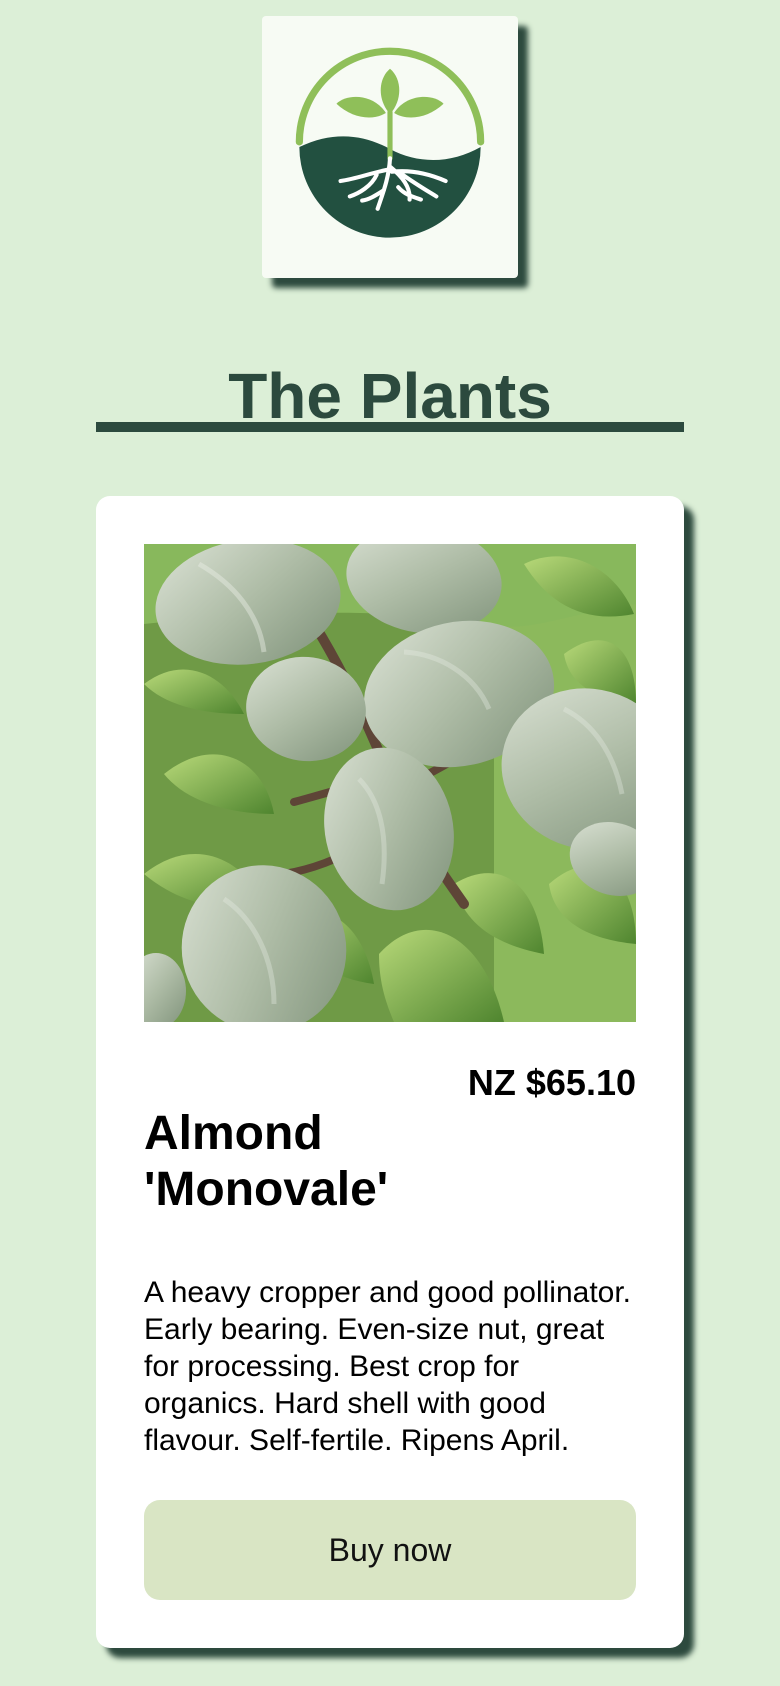  Describe the element at coordinates (390, 427) in the screenshot. I see `title-divider` at that location.